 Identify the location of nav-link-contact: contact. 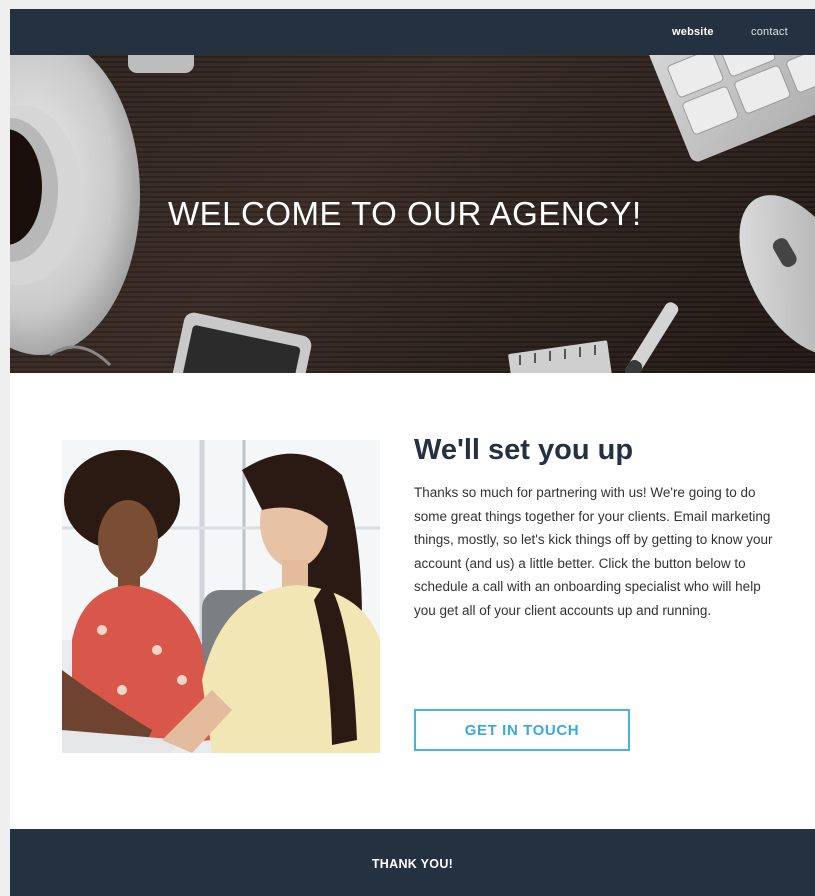
(769, 32).